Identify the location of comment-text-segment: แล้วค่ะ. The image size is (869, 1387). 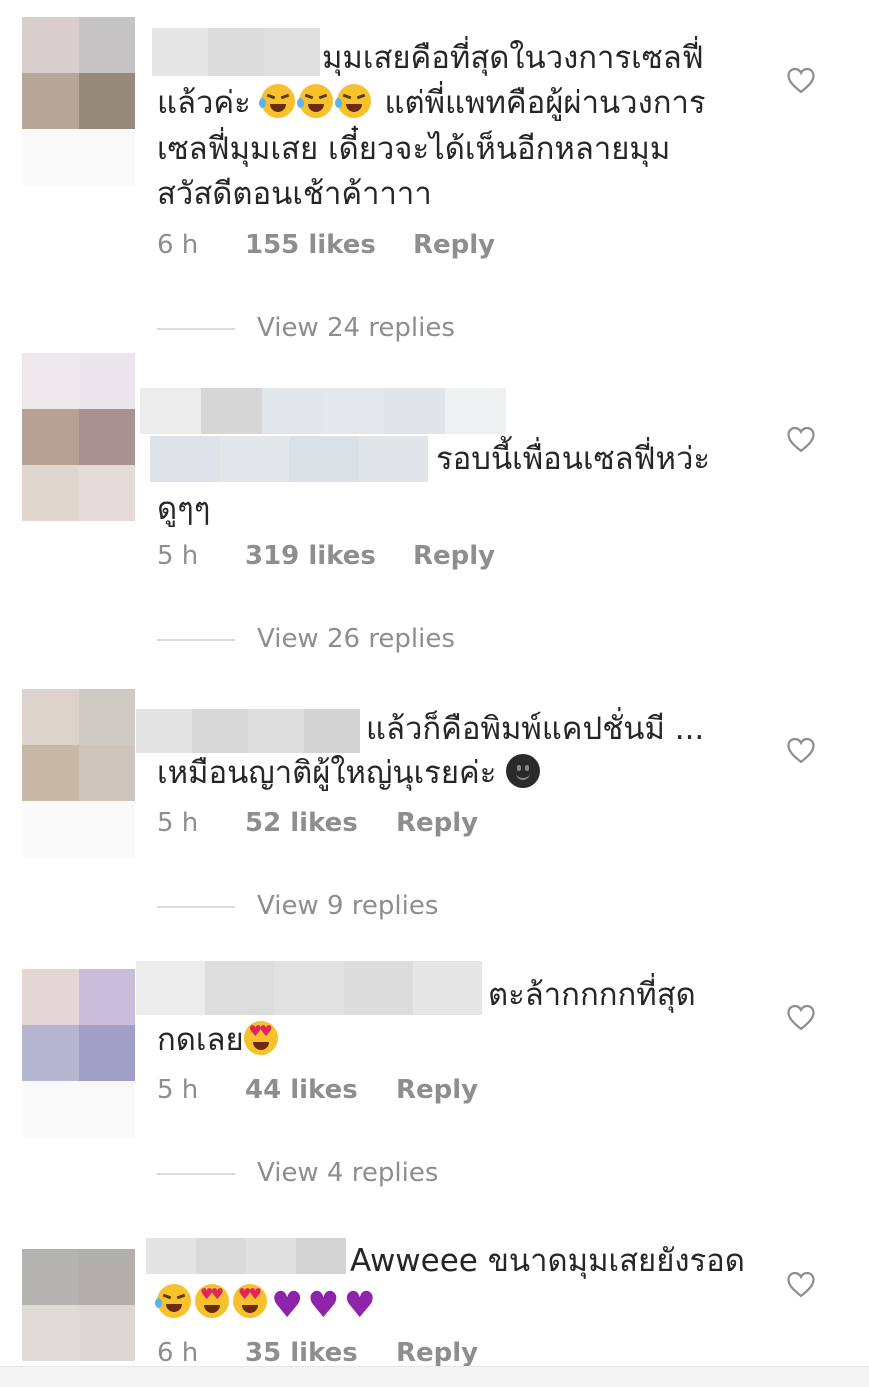
(204, 103).